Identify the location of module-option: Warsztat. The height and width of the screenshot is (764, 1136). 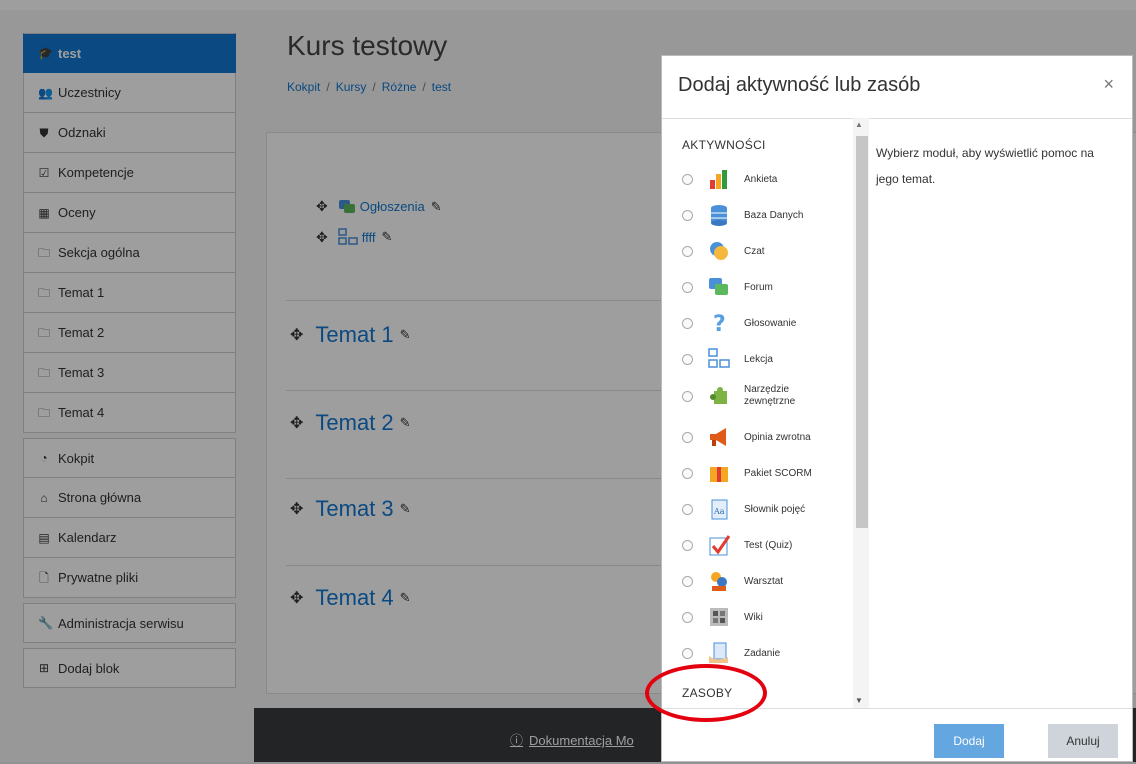
(762, 581).